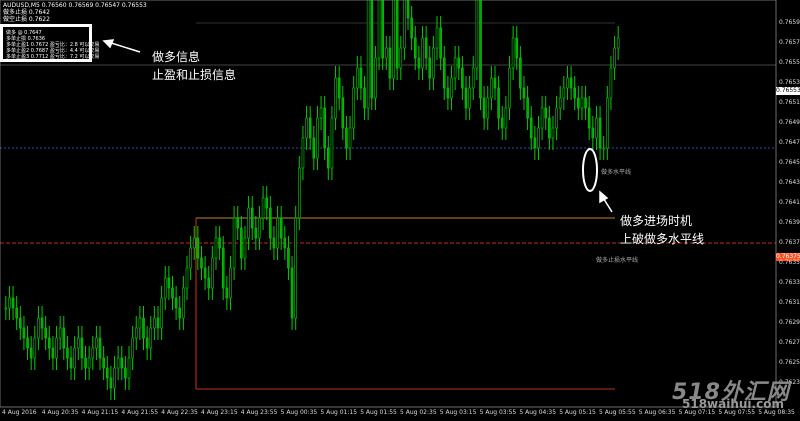 Image resolution: width=800 pixels, height=421 pixels. What do you see at coordinates (789, 42) in the screenshot?
I see `y-tick-1: 0.76575` at bounding box center [789, 42].